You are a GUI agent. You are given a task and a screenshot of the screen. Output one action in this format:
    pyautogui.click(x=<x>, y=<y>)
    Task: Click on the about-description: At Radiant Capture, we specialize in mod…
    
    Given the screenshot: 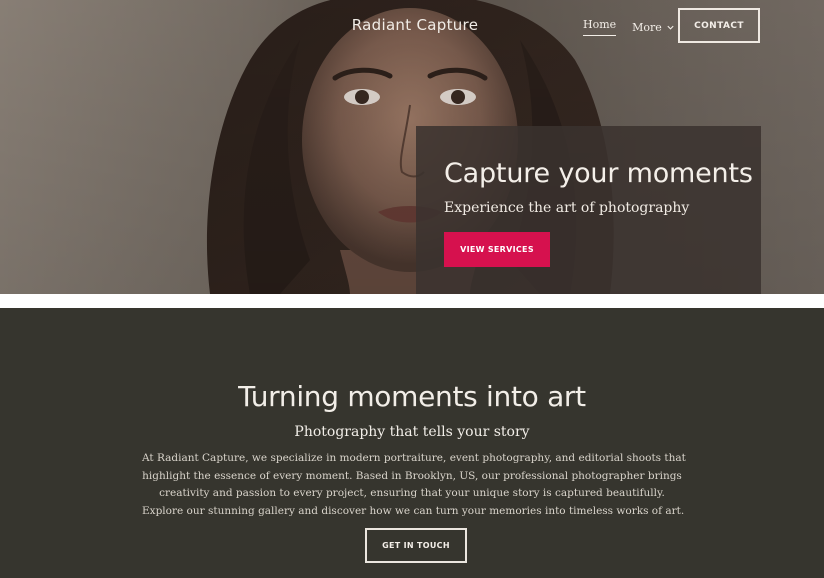 What is the action you would take?
    pyautogui.click(x=414, y=485)
    